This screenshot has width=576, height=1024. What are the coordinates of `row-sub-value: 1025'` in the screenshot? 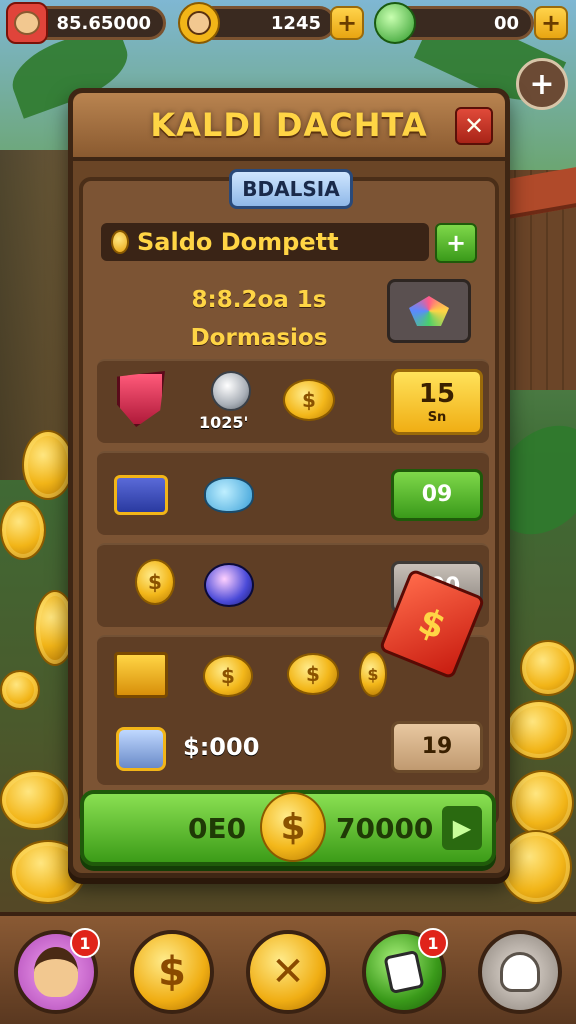 It's located at (224, 422).